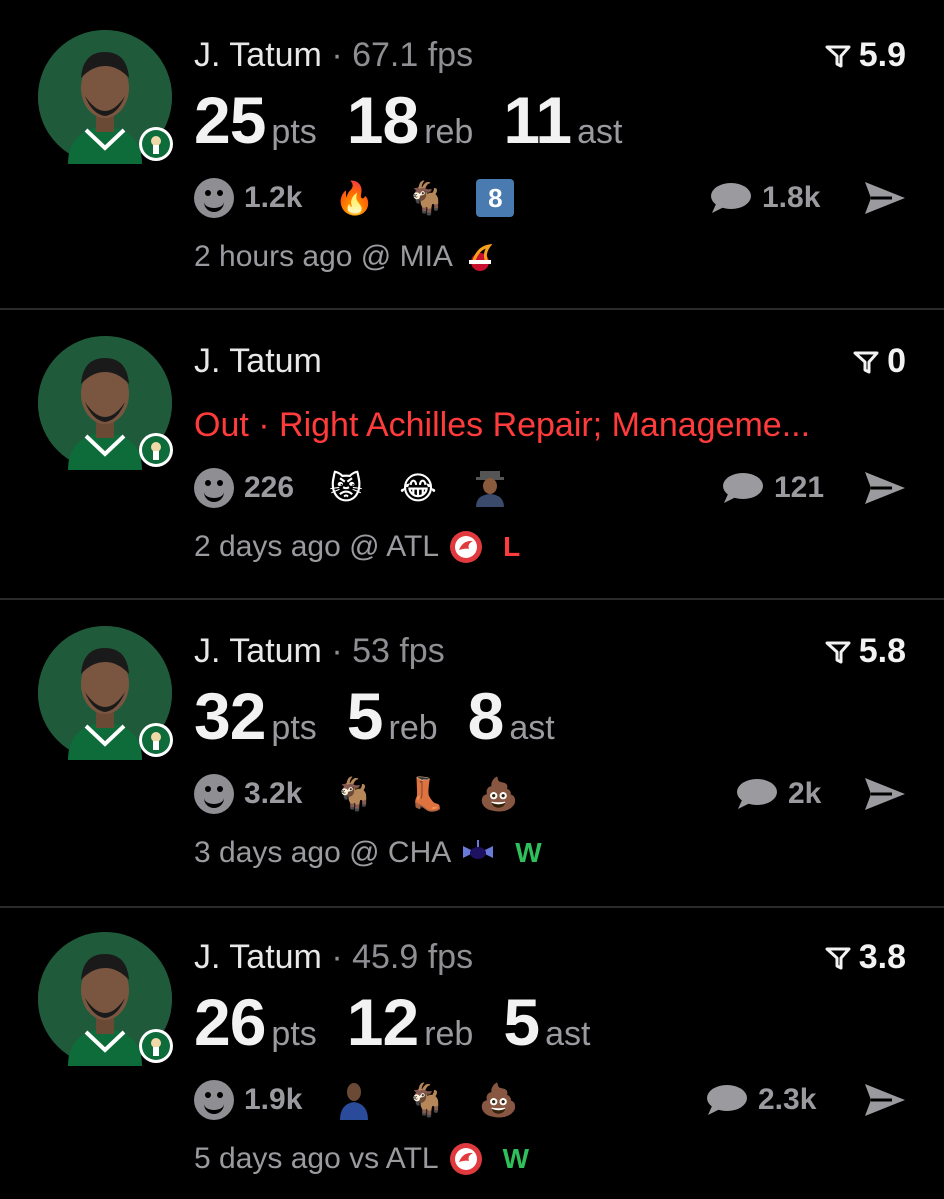  Describe the element at coordinates (394, 1158) in the screenshot. I see `game-venue: vs ATL` at that location.